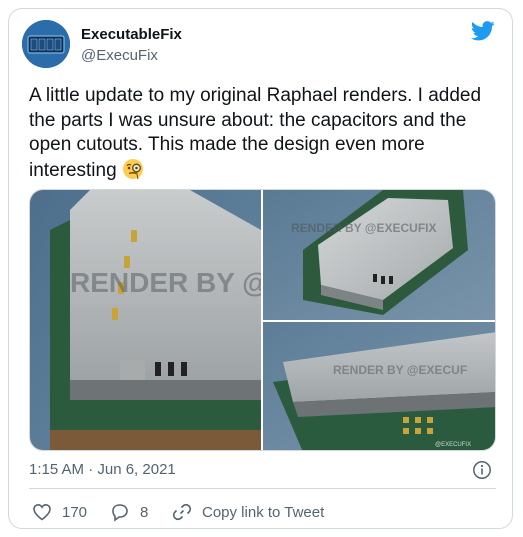 Image resolution: width=523 pixels, height=537 pixels. I want to click on avatar, so click(46, 44).